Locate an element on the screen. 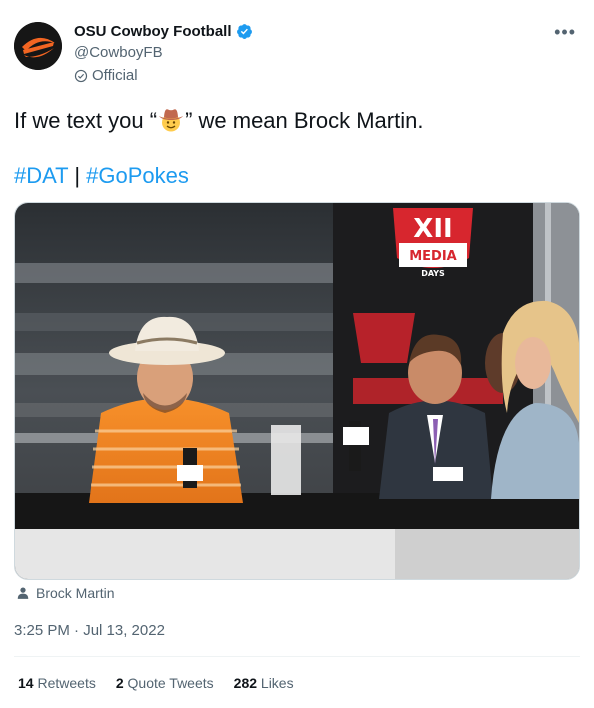  display-name: OSU Cowboy Football is located at coordinates (153, 31).